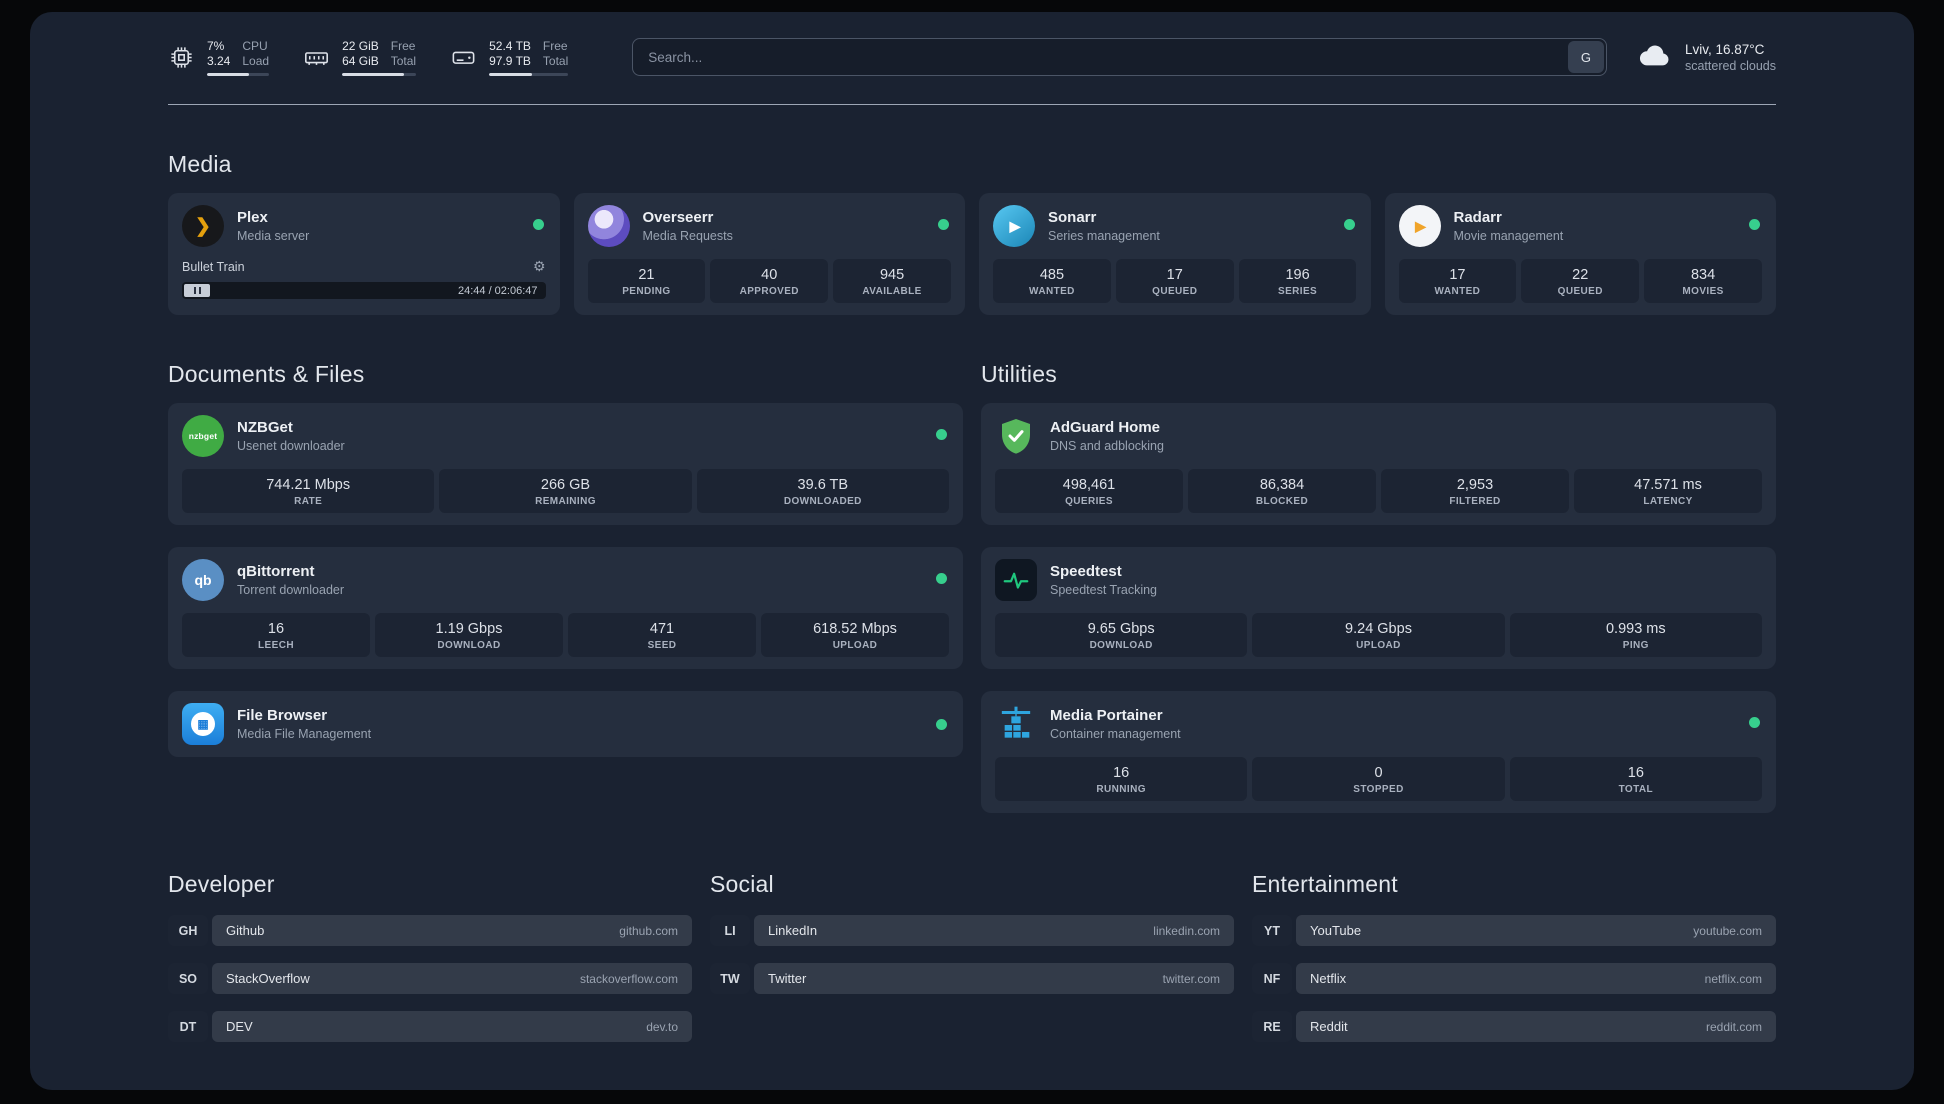 The image size is (1944, 1104). I want to click on section-title-entertainment: Entertainment, so click(1325, 884).